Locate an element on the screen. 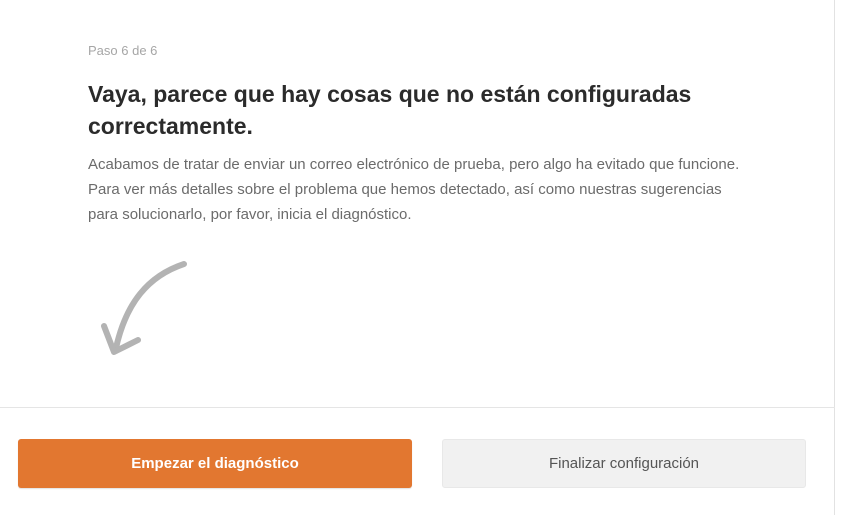 The height and width of the screenshot is (515, 842). curved-arrow-down-left-icon is located at coordinates (144, 308).